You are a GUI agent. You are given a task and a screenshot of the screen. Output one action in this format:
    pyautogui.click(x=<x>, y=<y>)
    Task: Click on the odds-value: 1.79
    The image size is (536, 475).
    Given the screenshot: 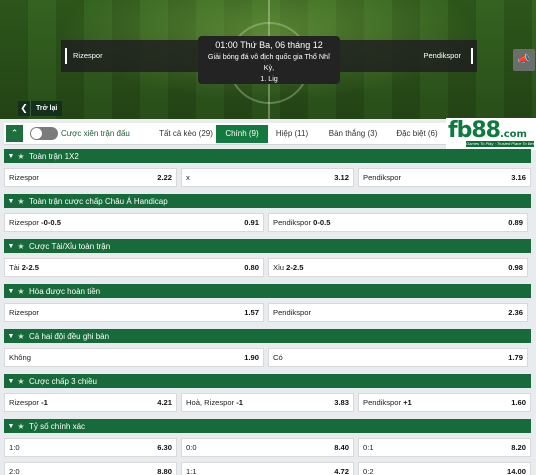 What is the action you would take?
    pyautogui.click(x=515, y=357)
    